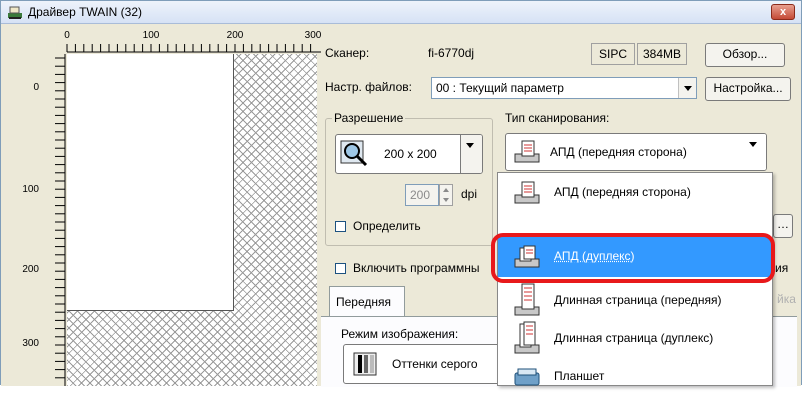  Describe the element at coordinates (633, 258) in the screenshot. I see `highlight-annotation` at that location.